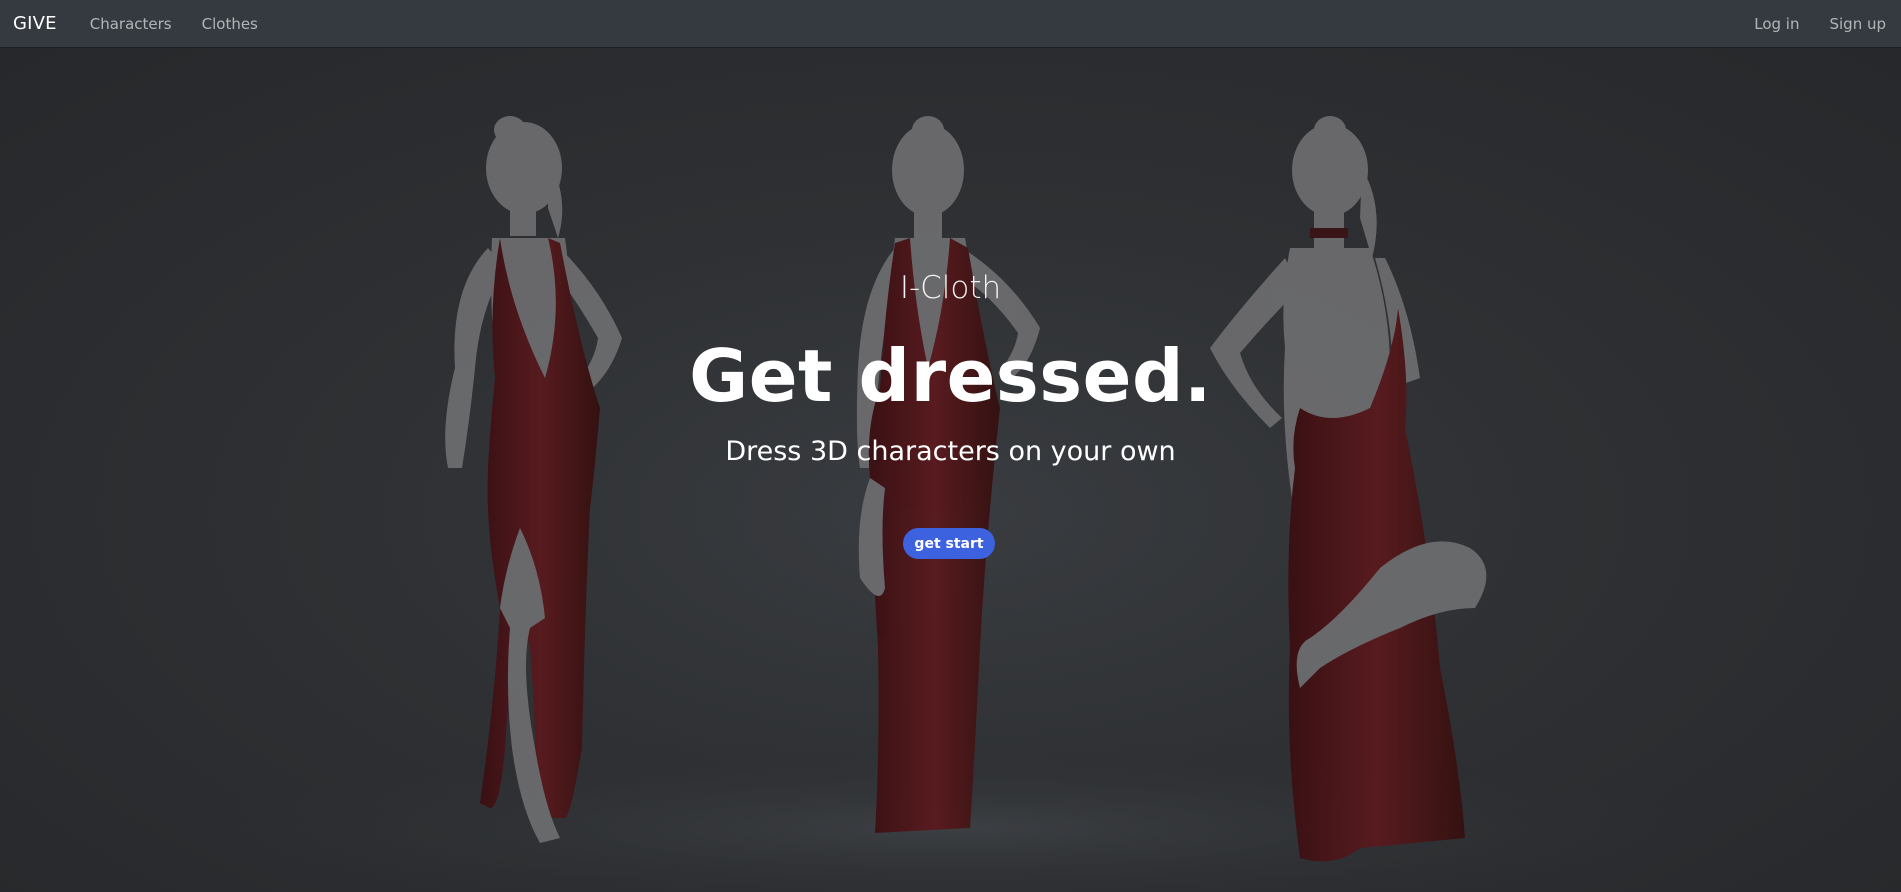 The height and width of the screenshot is (892, 1901). I want to click on mannequin-center, so click(948, 474).